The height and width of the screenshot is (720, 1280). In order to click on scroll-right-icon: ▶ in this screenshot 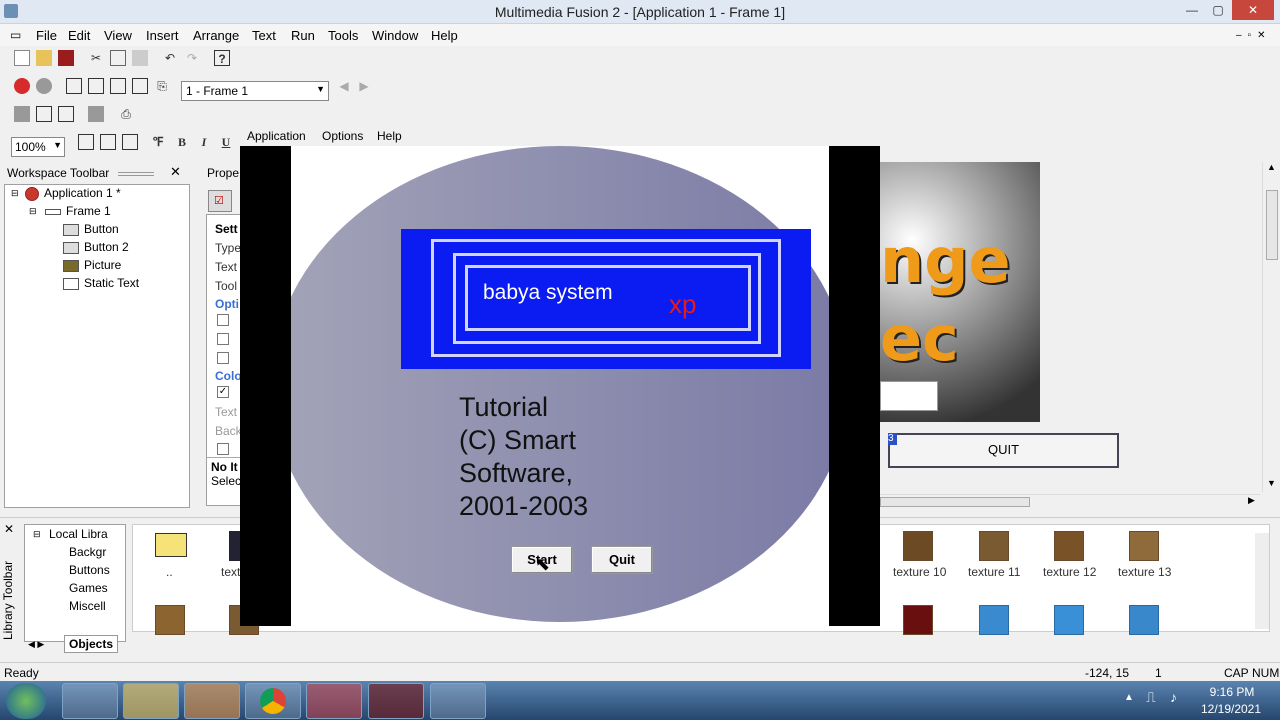, I will do `click(1251, 500)`.